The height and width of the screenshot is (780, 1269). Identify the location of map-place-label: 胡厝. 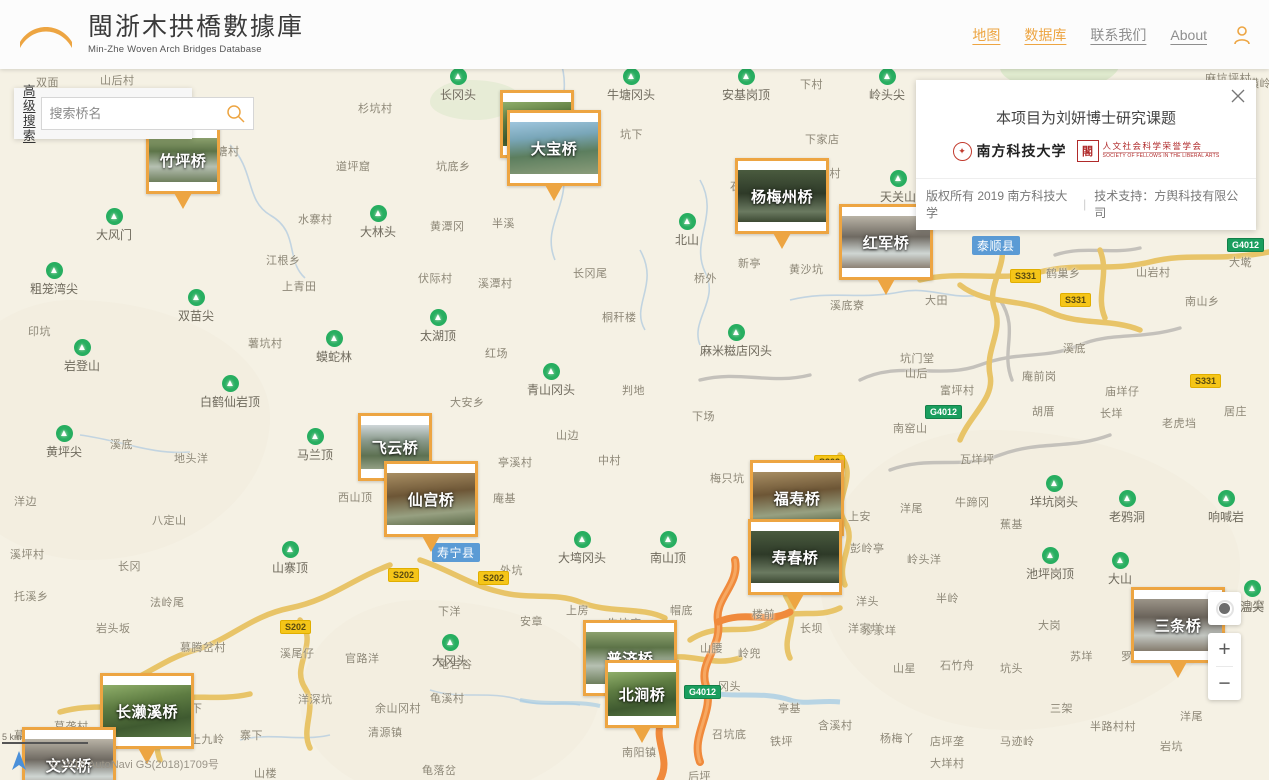
(1043, 412).